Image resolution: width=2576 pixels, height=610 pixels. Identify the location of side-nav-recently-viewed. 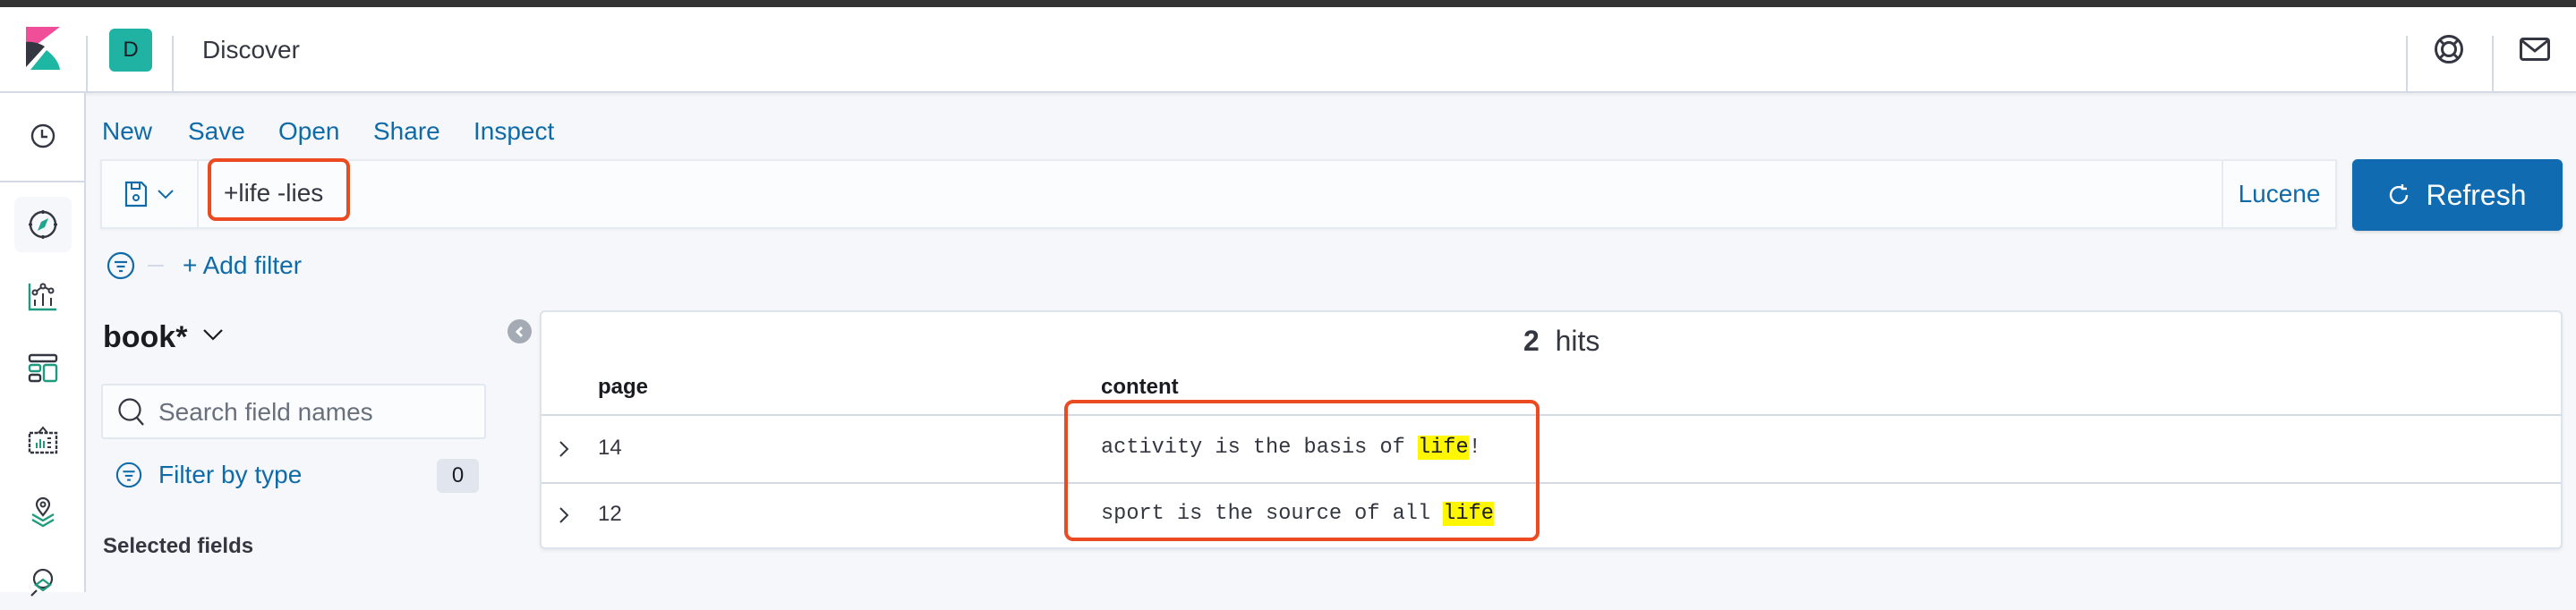
(43, 136).